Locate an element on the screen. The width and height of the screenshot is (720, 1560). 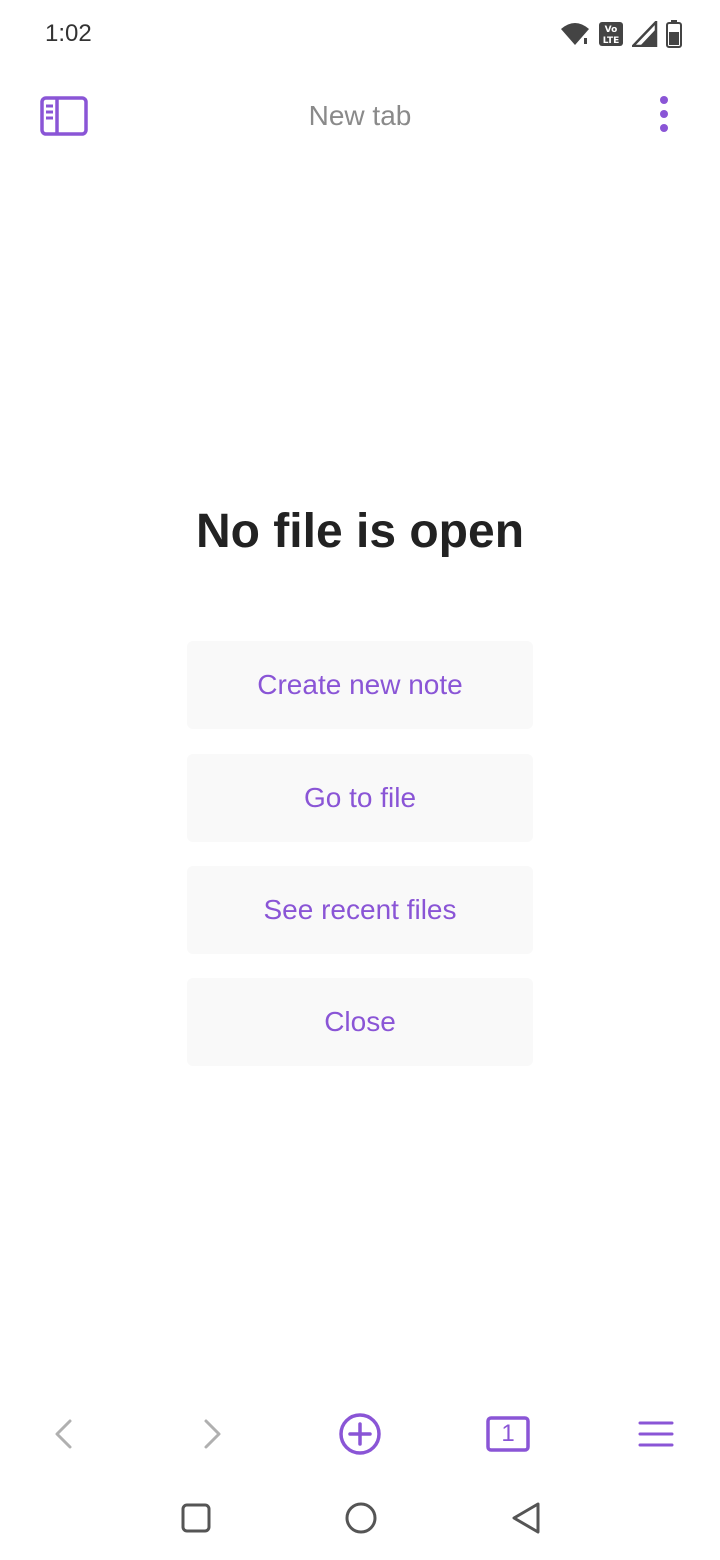
menu-icon is located at coordinates (656, 1434).